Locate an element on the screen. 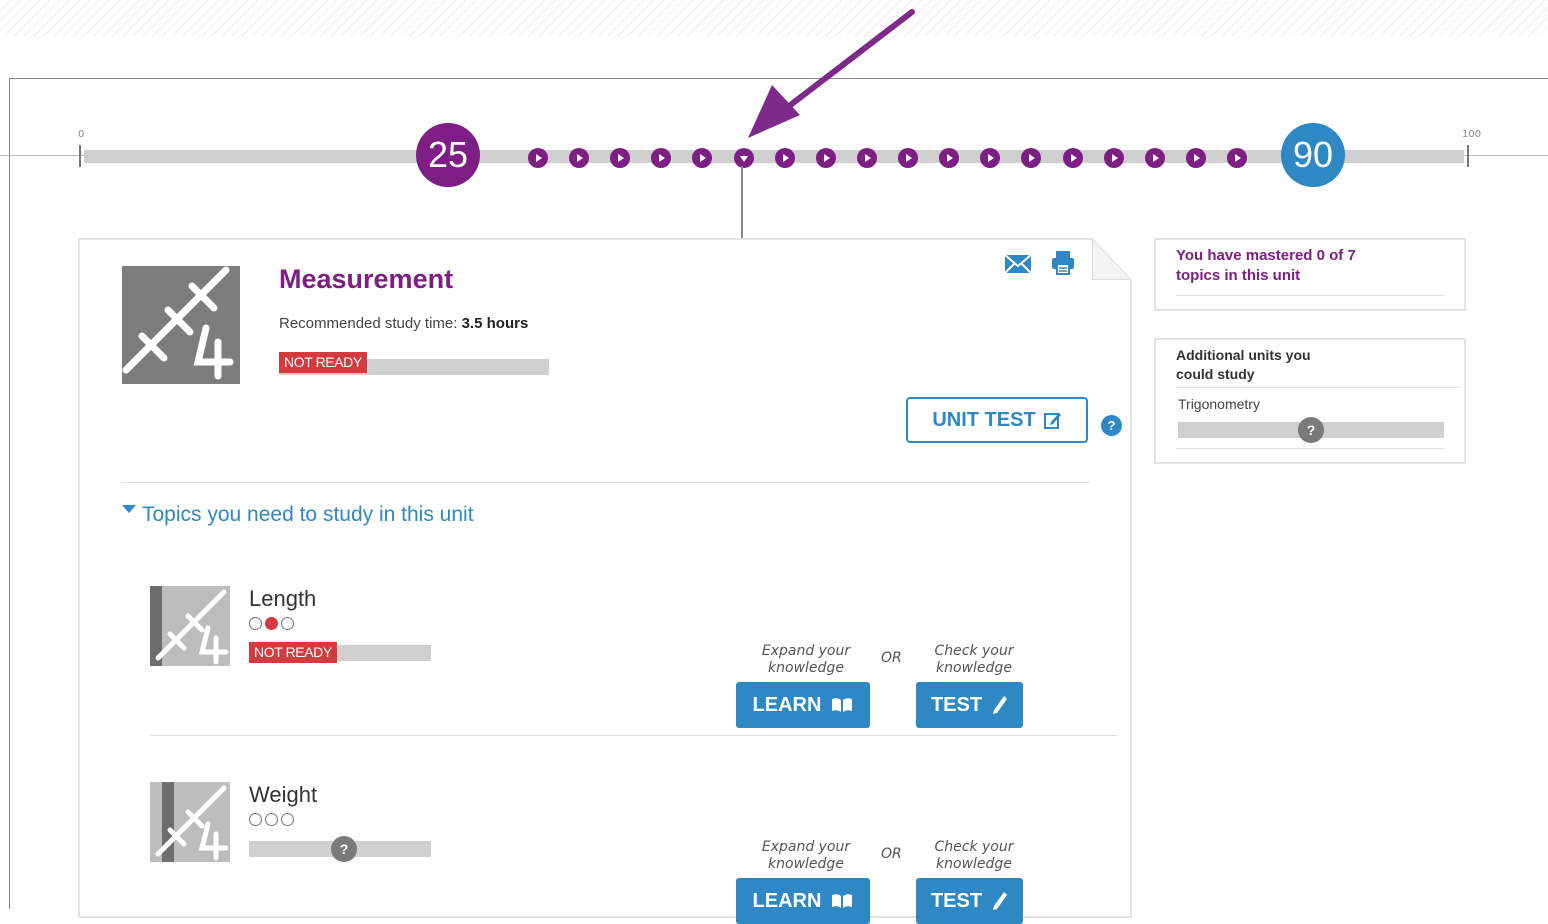 Image resolution: width=1548 pixels, height=924 pixels. topic-status-badge: NOT READY is located at coordinates (293, 652).